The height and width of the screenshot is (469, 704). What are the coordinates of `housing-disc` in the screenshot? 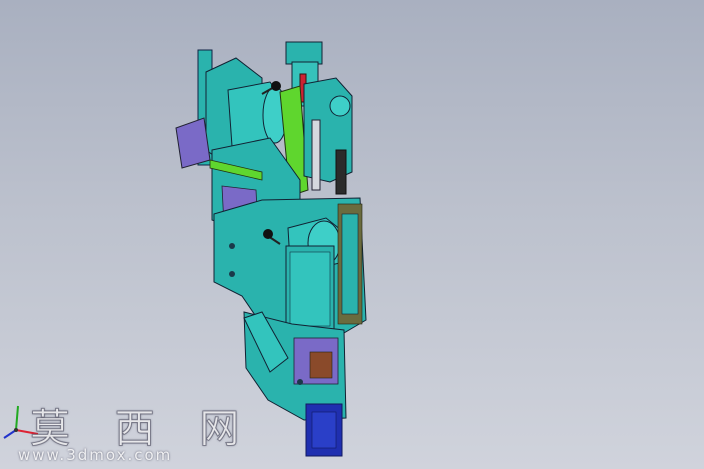 It's located at (340, 106).